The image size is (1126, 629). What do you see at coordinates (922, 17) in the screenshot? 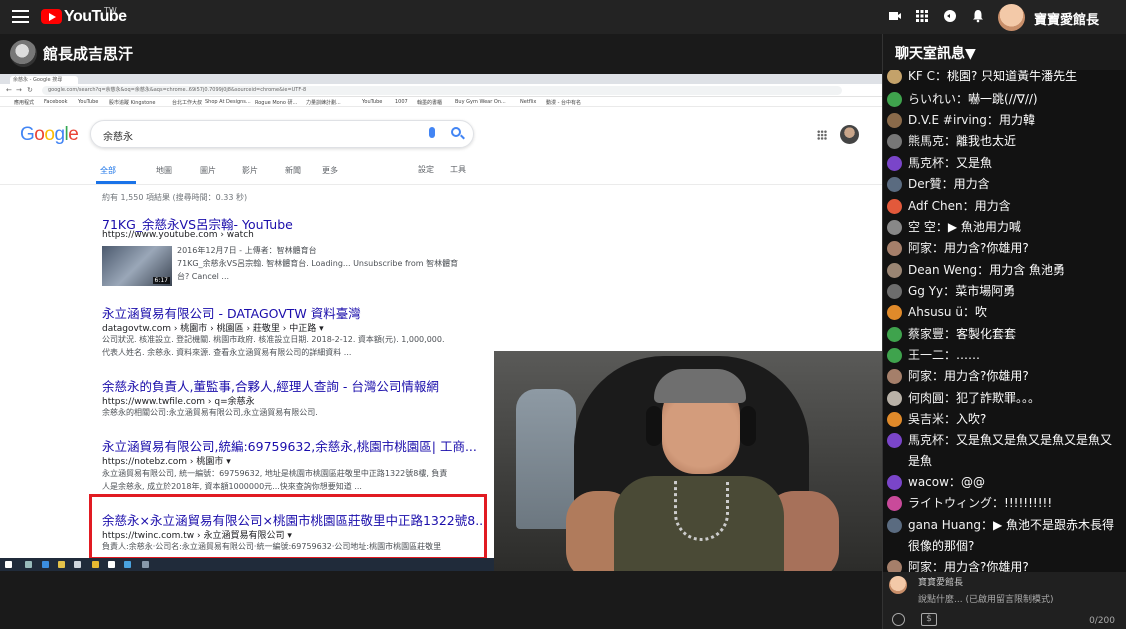
I see `apps-grid-icon` at bounding box center [922, 17].